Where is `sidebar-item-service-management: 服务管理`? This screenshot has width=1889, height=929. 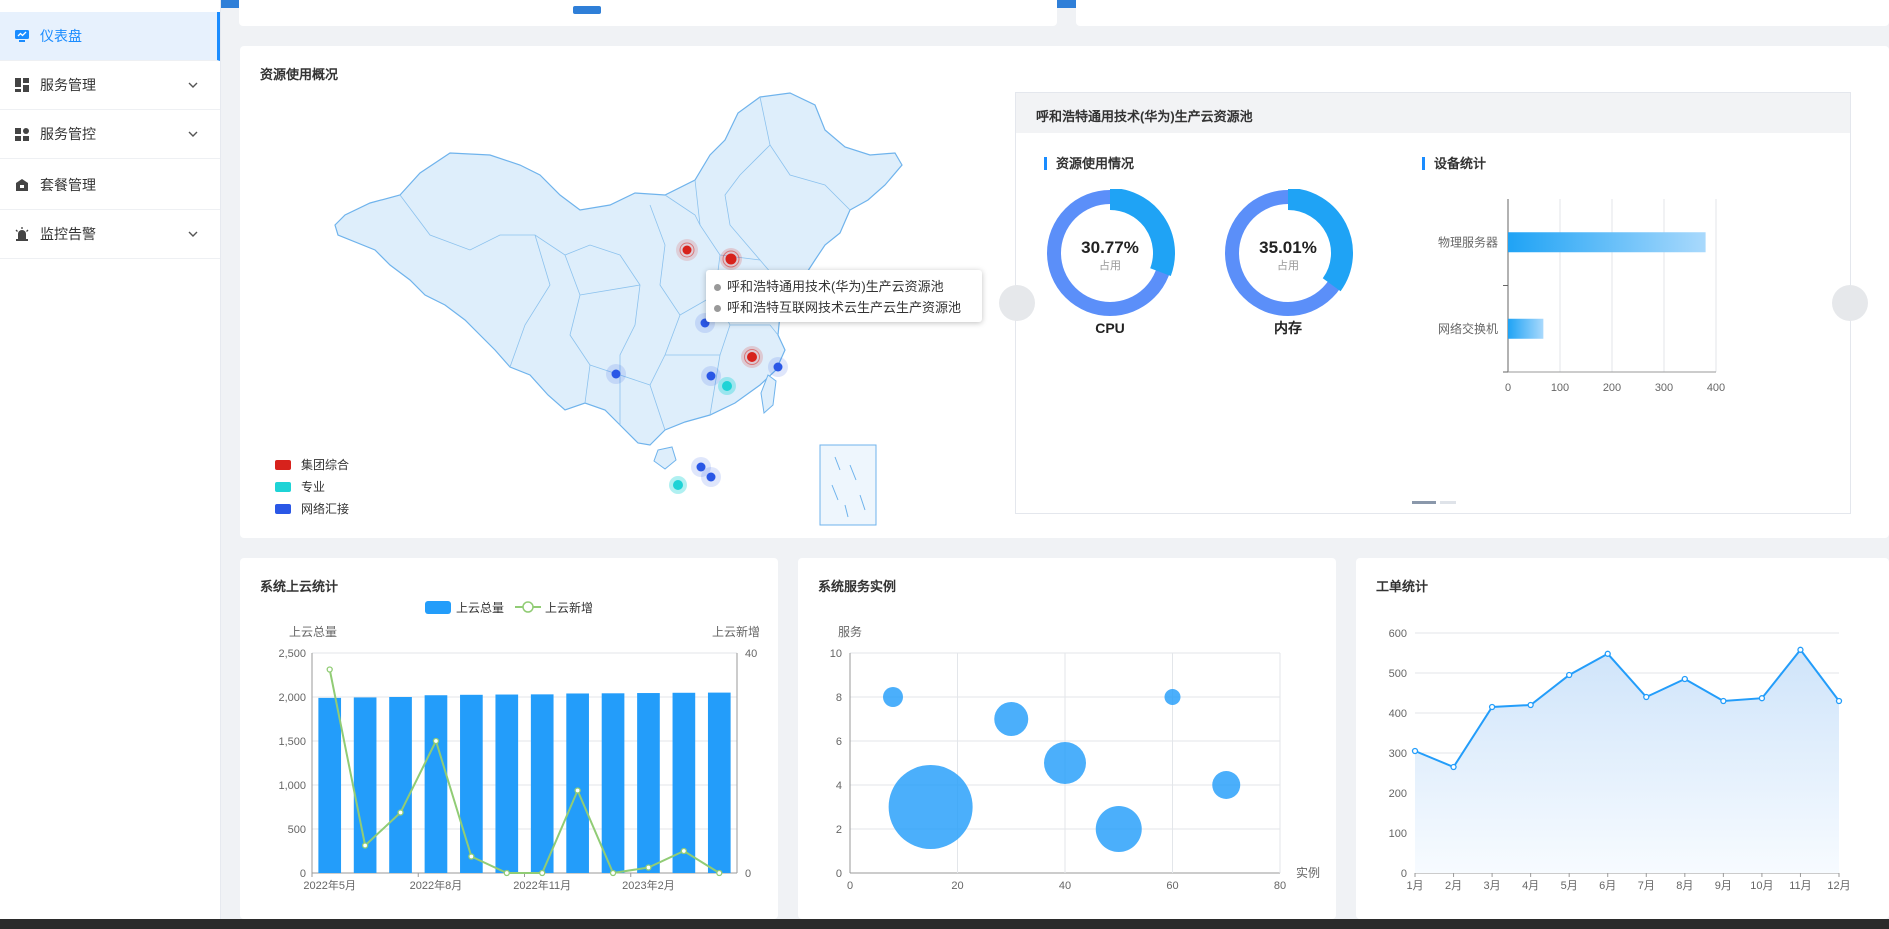 sidebar-item-service-management: 服务管理 is located at coordinates (110, 85).